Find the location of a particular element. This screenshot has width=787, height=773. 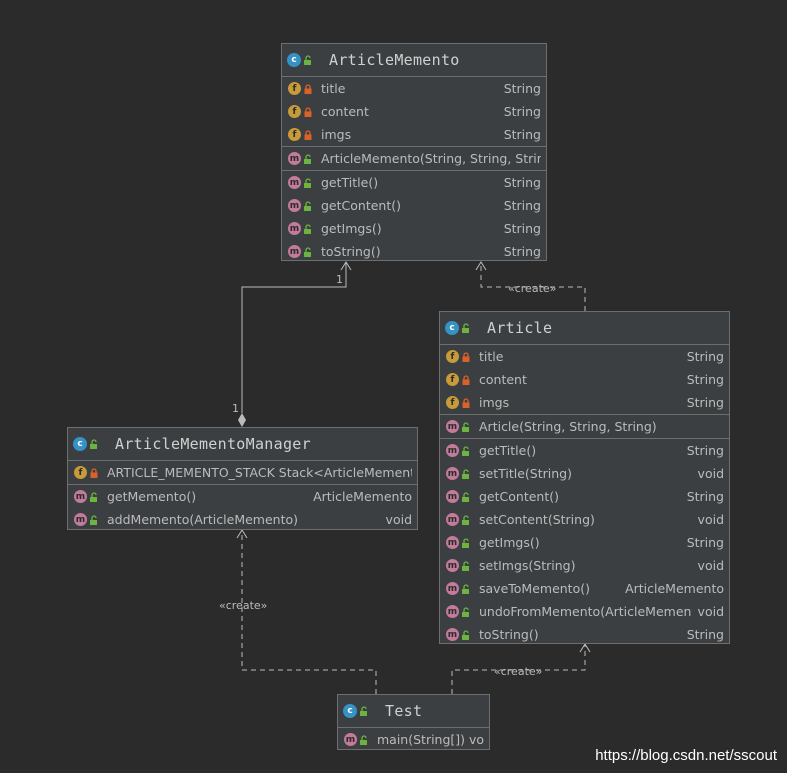

method-row: m saveToMemento() ArticleMemento is located at coordinates (584, 588).